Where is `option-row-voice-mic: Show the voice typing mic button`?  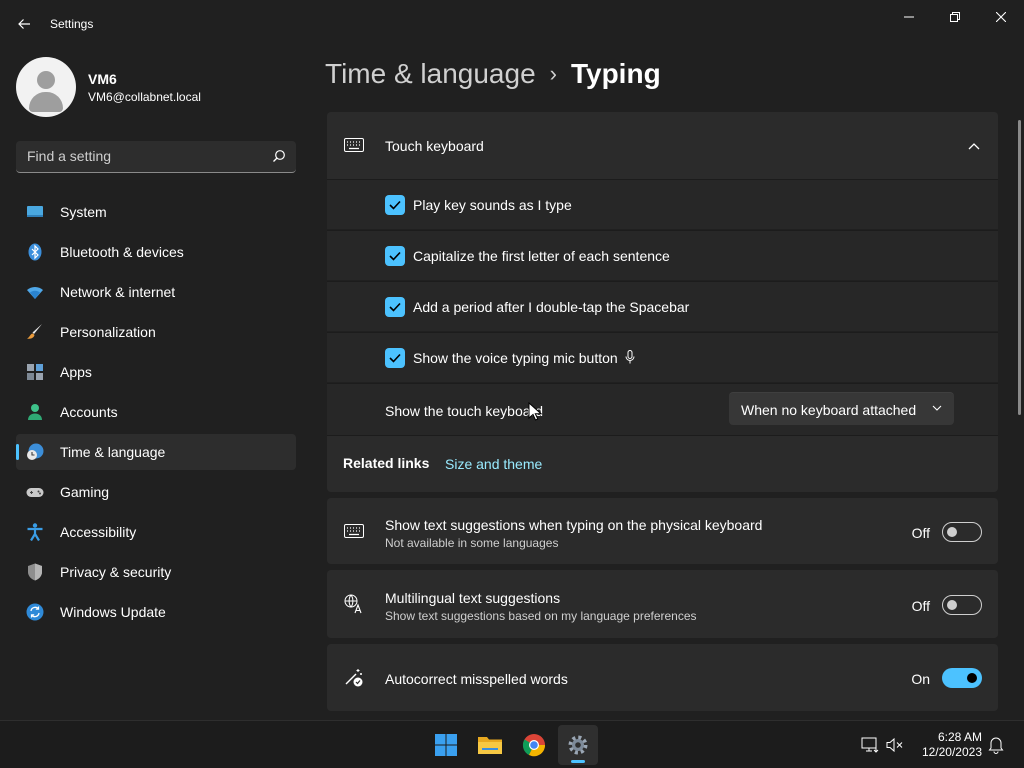
option-row-voice-mic: Show the voice typing mic button is located at coordinates (662, 357).